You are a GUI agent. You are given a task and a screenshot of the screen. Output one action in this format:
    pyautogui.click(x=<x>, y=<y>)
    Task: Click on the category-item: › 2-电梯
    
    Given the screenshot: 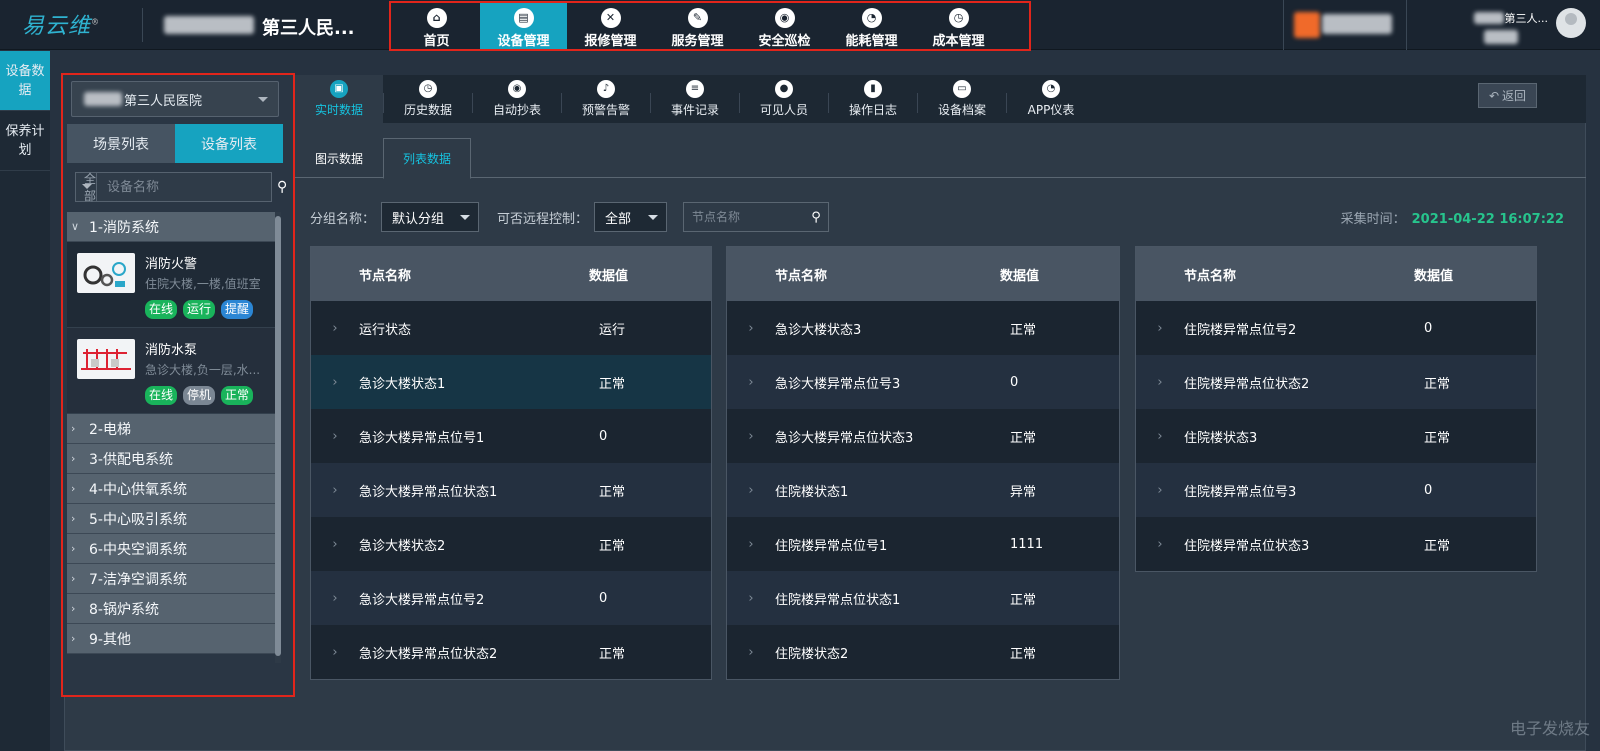 What is the action you would take?
    pyautogui.click(x=171, y=429)
    